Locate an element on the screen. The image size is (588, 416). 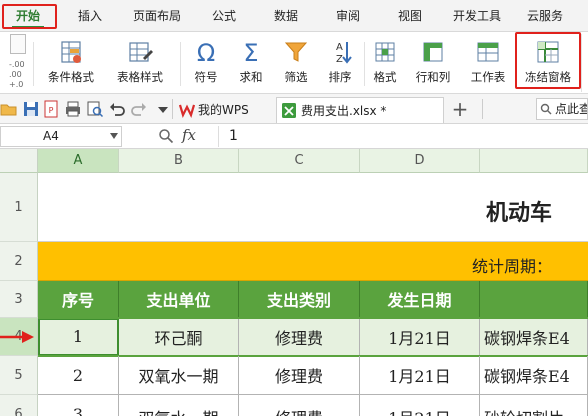
quick-access-bar: P 我的WPS 费用支出.xlsx * + 点此查 is located at coordinates (294, 109).